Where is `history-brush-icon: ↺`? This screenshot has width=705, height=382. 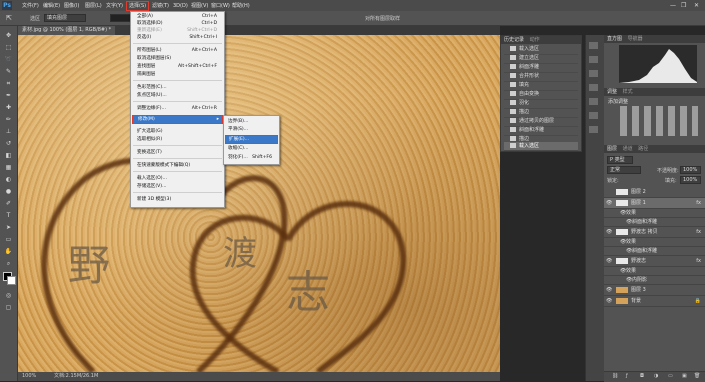 history-brush-icon: ↺ is located at coordinates (8, 144).